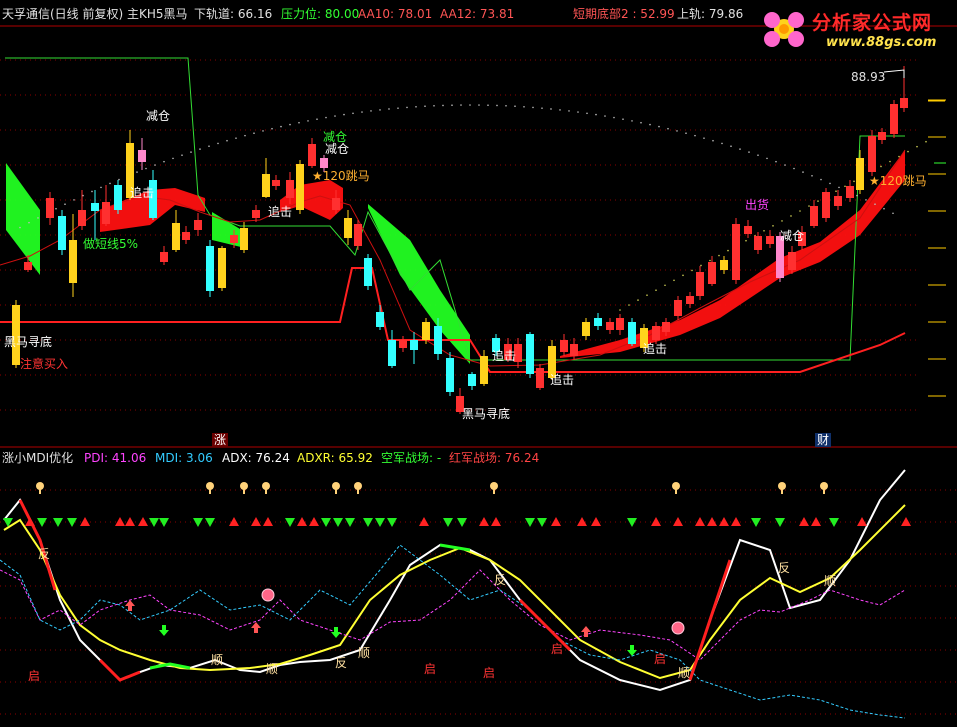  I want to click on aa10-readout: AA10: 78.01, so click(395, 14).